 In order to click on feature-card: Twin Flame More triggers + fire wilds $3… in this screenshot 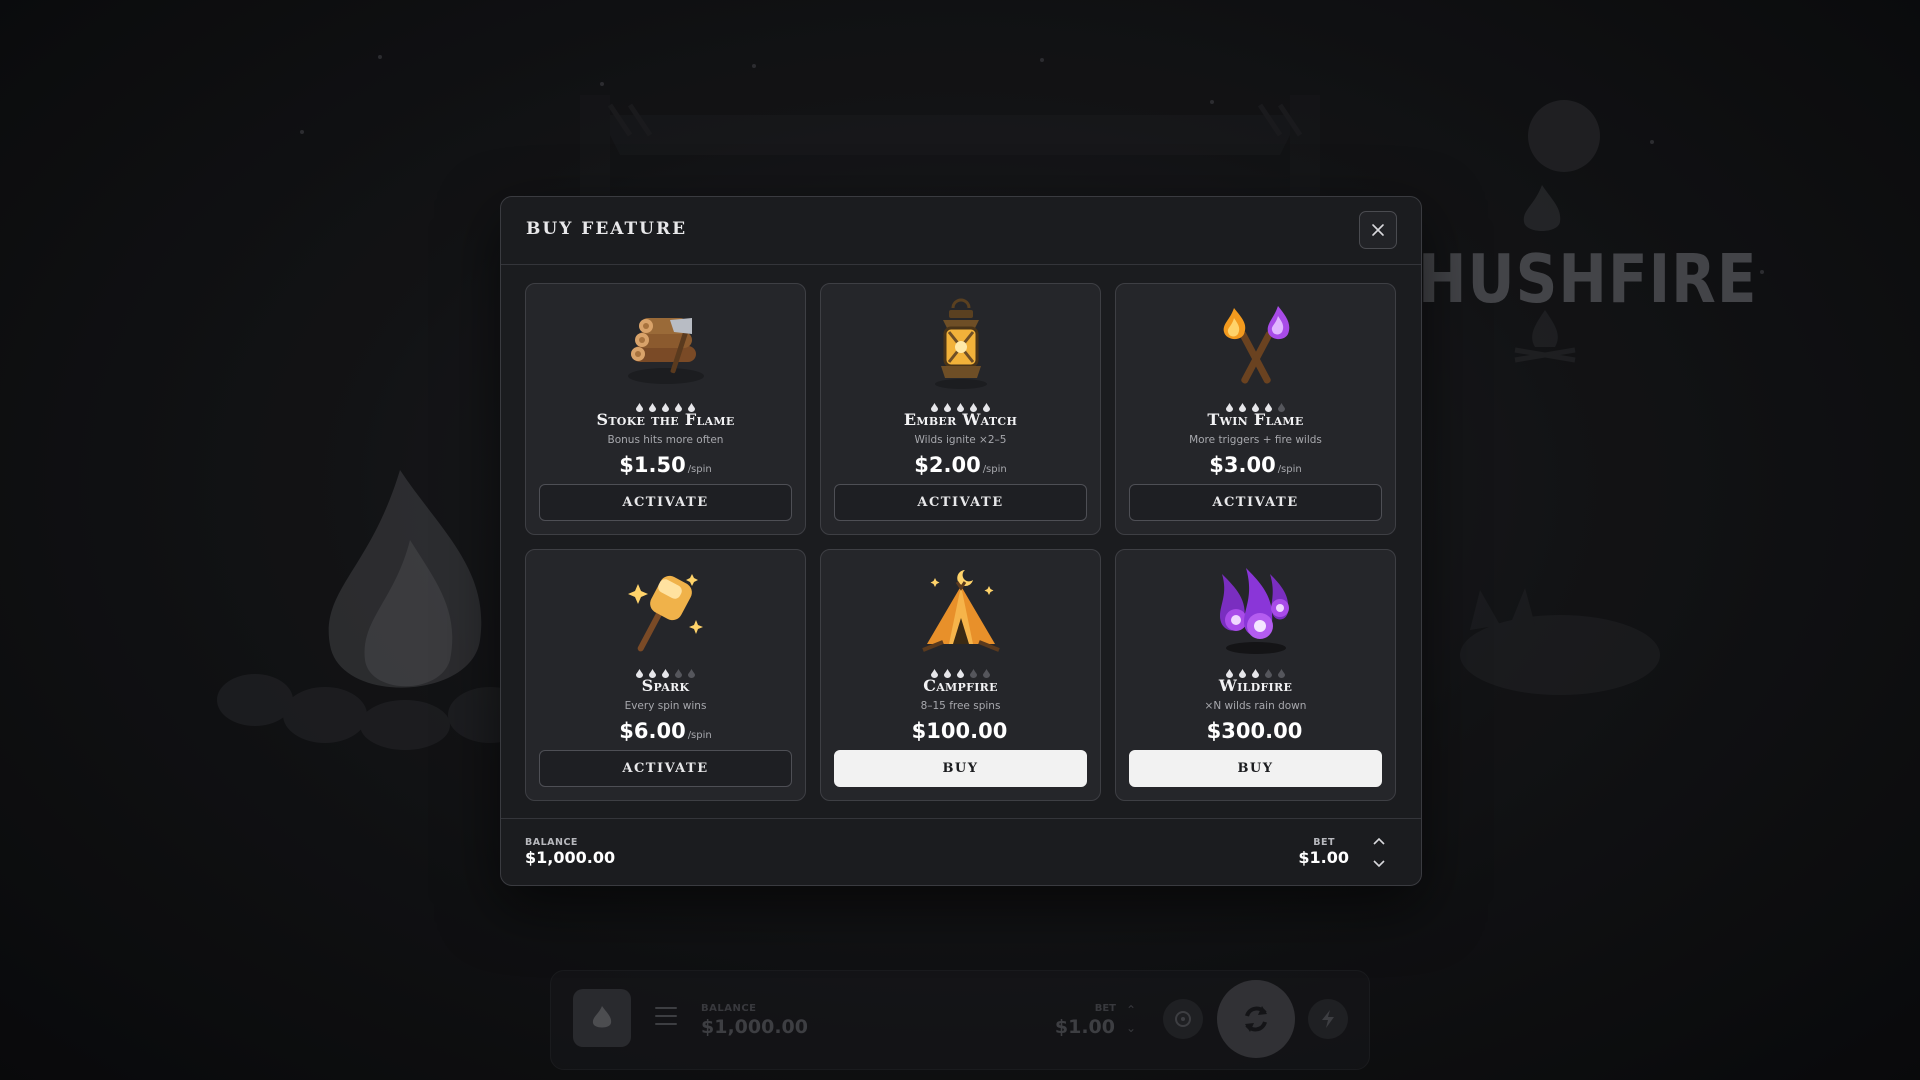, I will do `click(1255, 409)`.